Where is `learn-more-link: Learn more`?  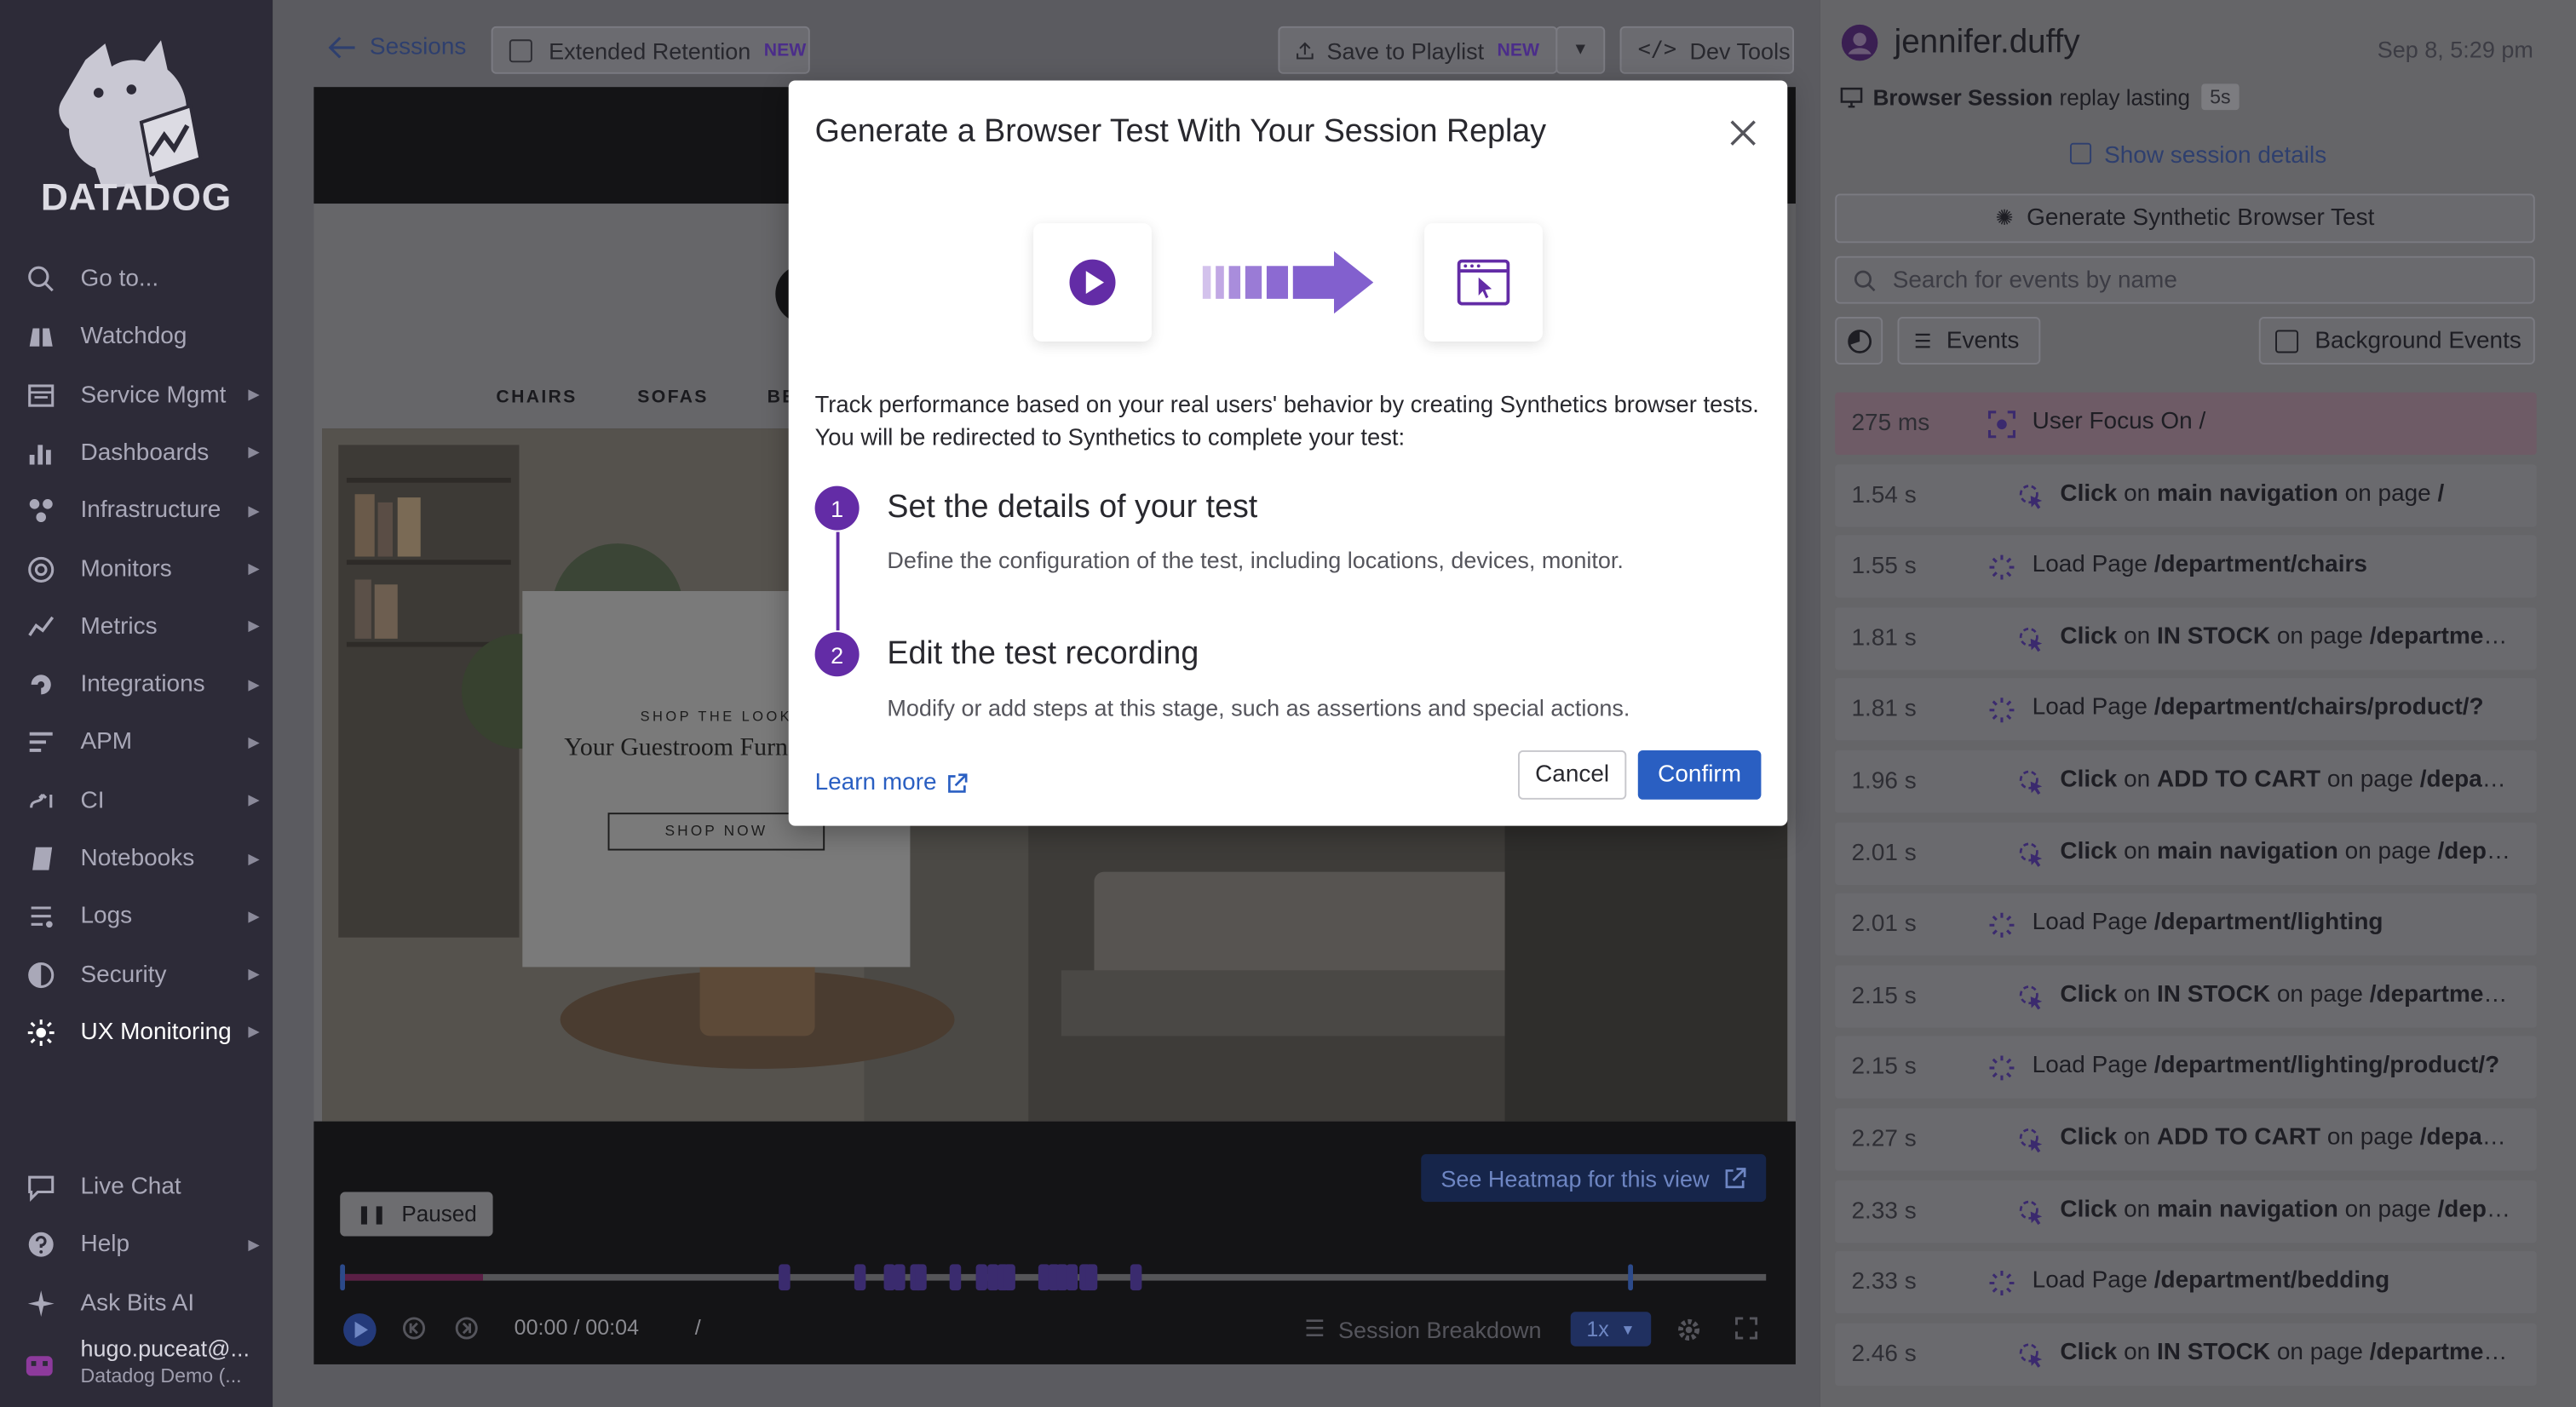 learn-more-link: Learn more is located at coordinates (892, 783).